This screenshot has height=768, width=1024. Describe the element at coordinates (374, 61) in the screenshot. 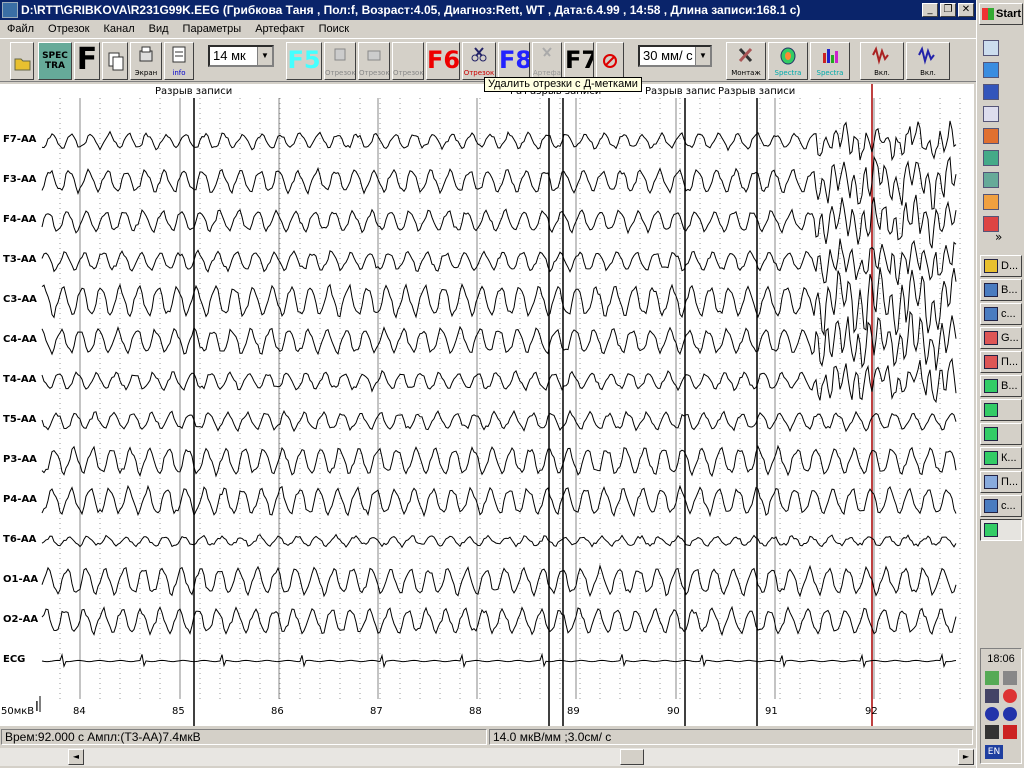

I see `segment-print-button: Отрезок` at that location.